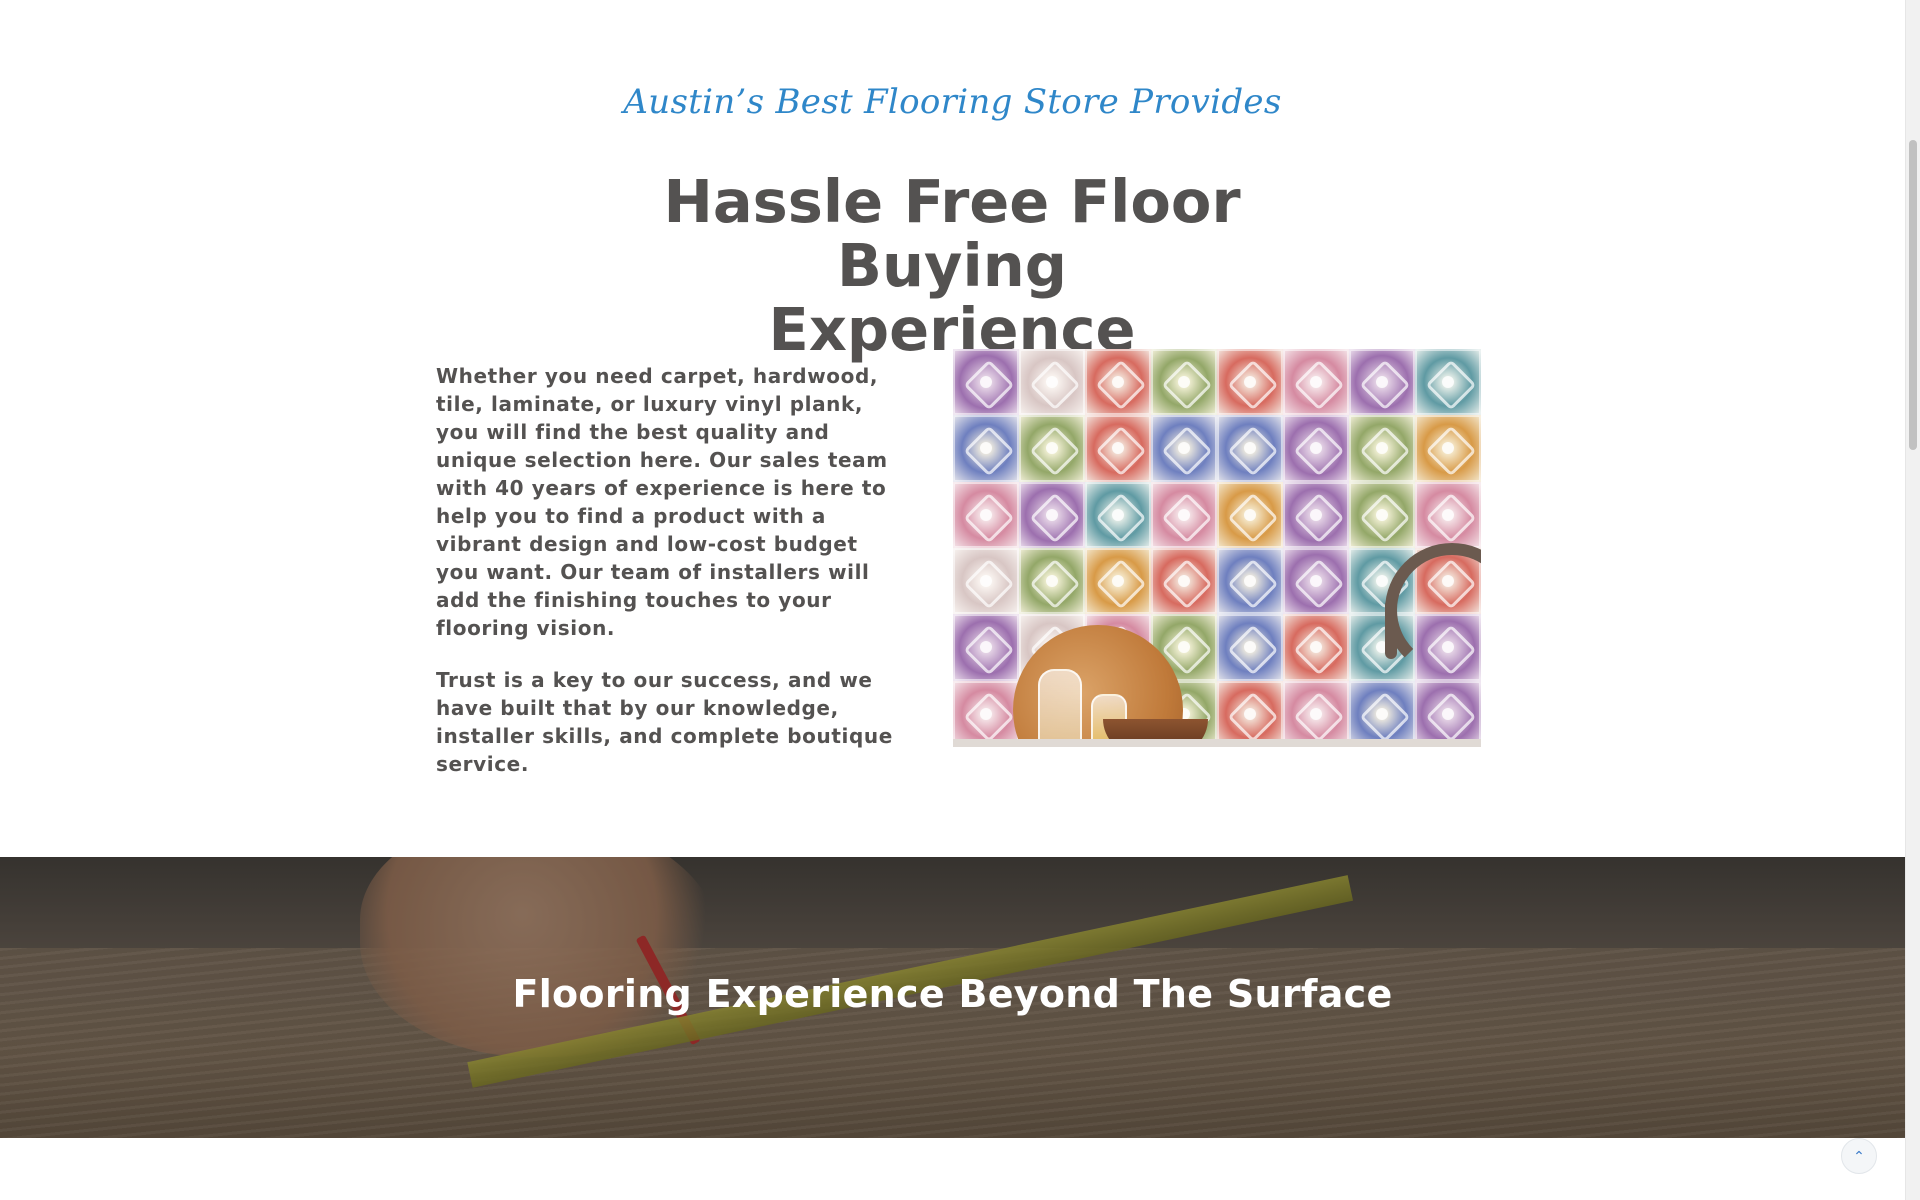 The width and height of the screenshot is (1920, 1200). What do you see at coordinates (1912, 600) in the screenshot?
I see `scrollbar` at bounding box center [1912, 600].